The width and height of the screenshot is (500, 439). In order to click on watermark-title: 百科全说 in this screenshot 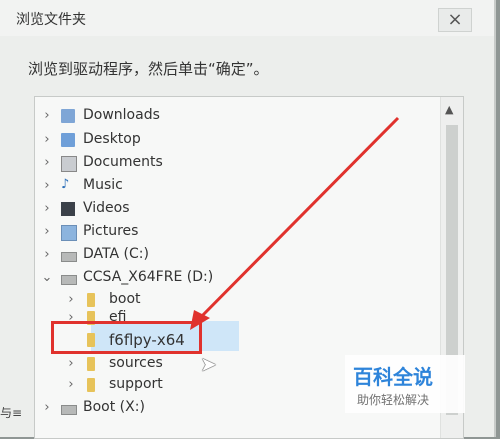, I will do `click(393, 377)`.